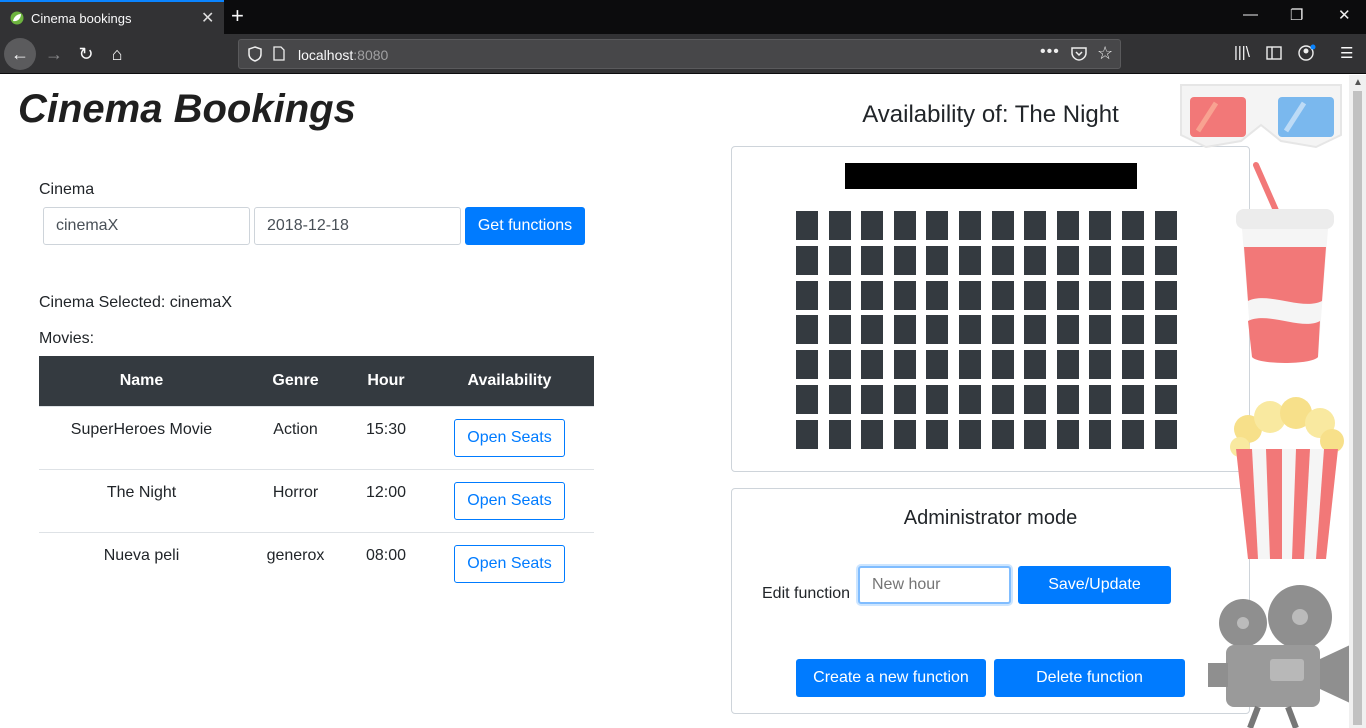 Image resolution: width=1366 pixels, height=728 pixels. What do you see at coordinates (1079, 53) in the screenshot?
I see `pocket-icon` at bounding box center [1079, 53].